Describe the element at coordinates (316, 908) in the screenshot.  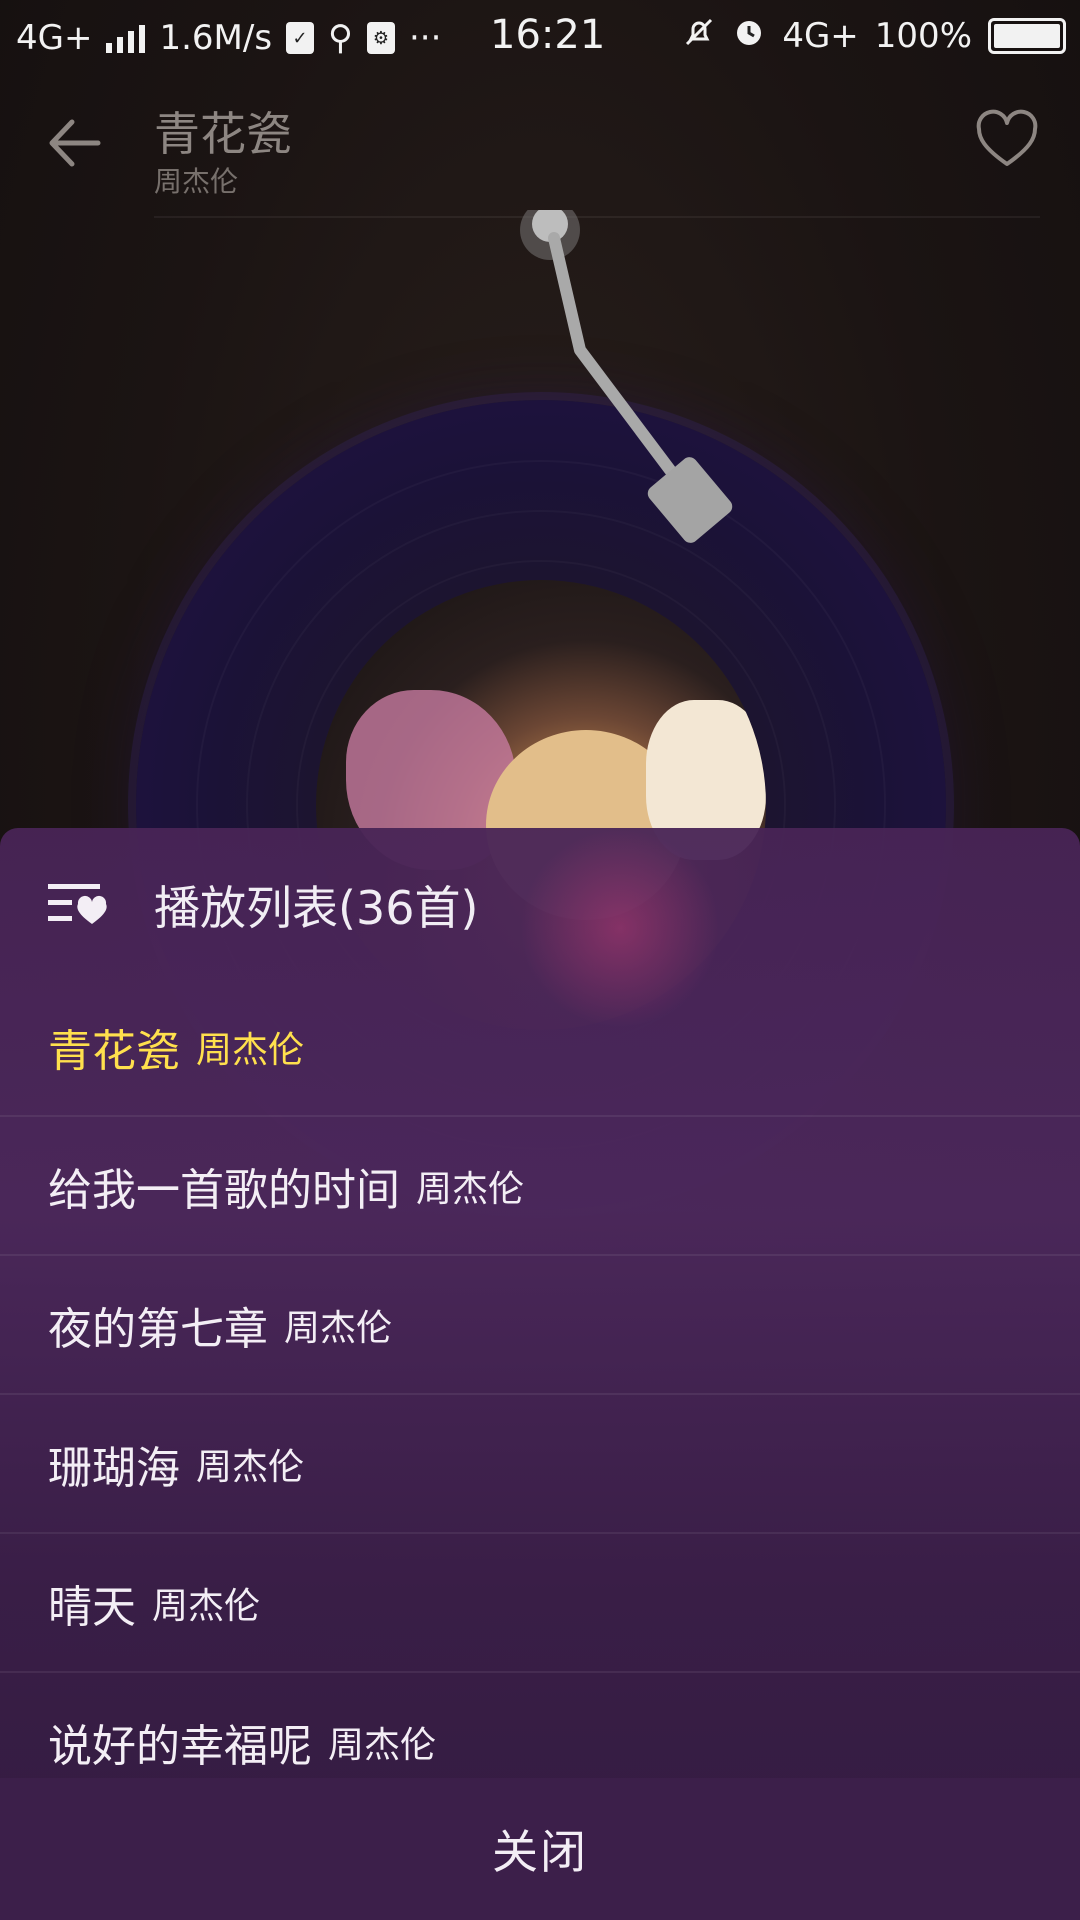
I see `playlist-title: 播放列表(36首)` at that location.